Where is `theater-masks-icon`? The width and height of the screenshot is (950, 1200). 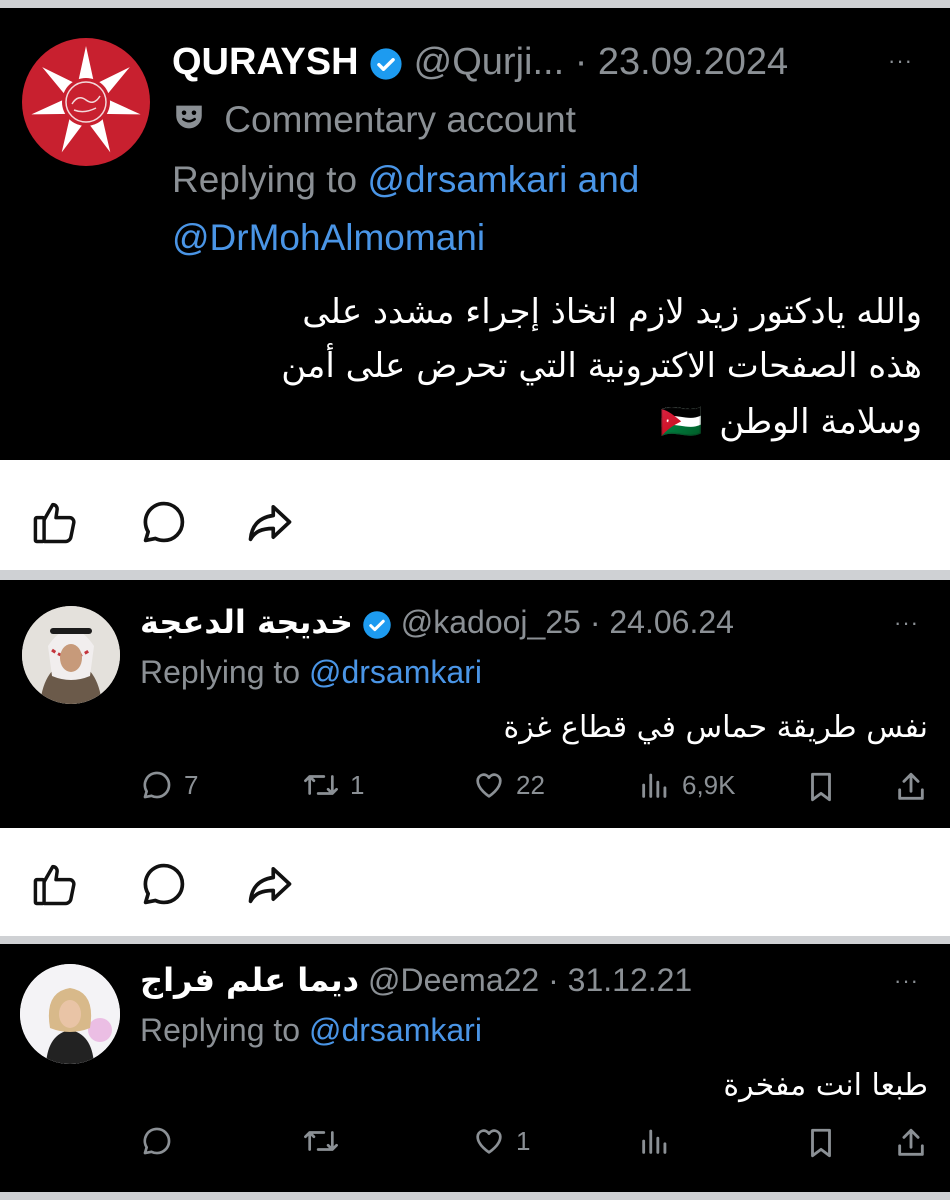 theater-masks-icon is located at coordinates (189, 122).